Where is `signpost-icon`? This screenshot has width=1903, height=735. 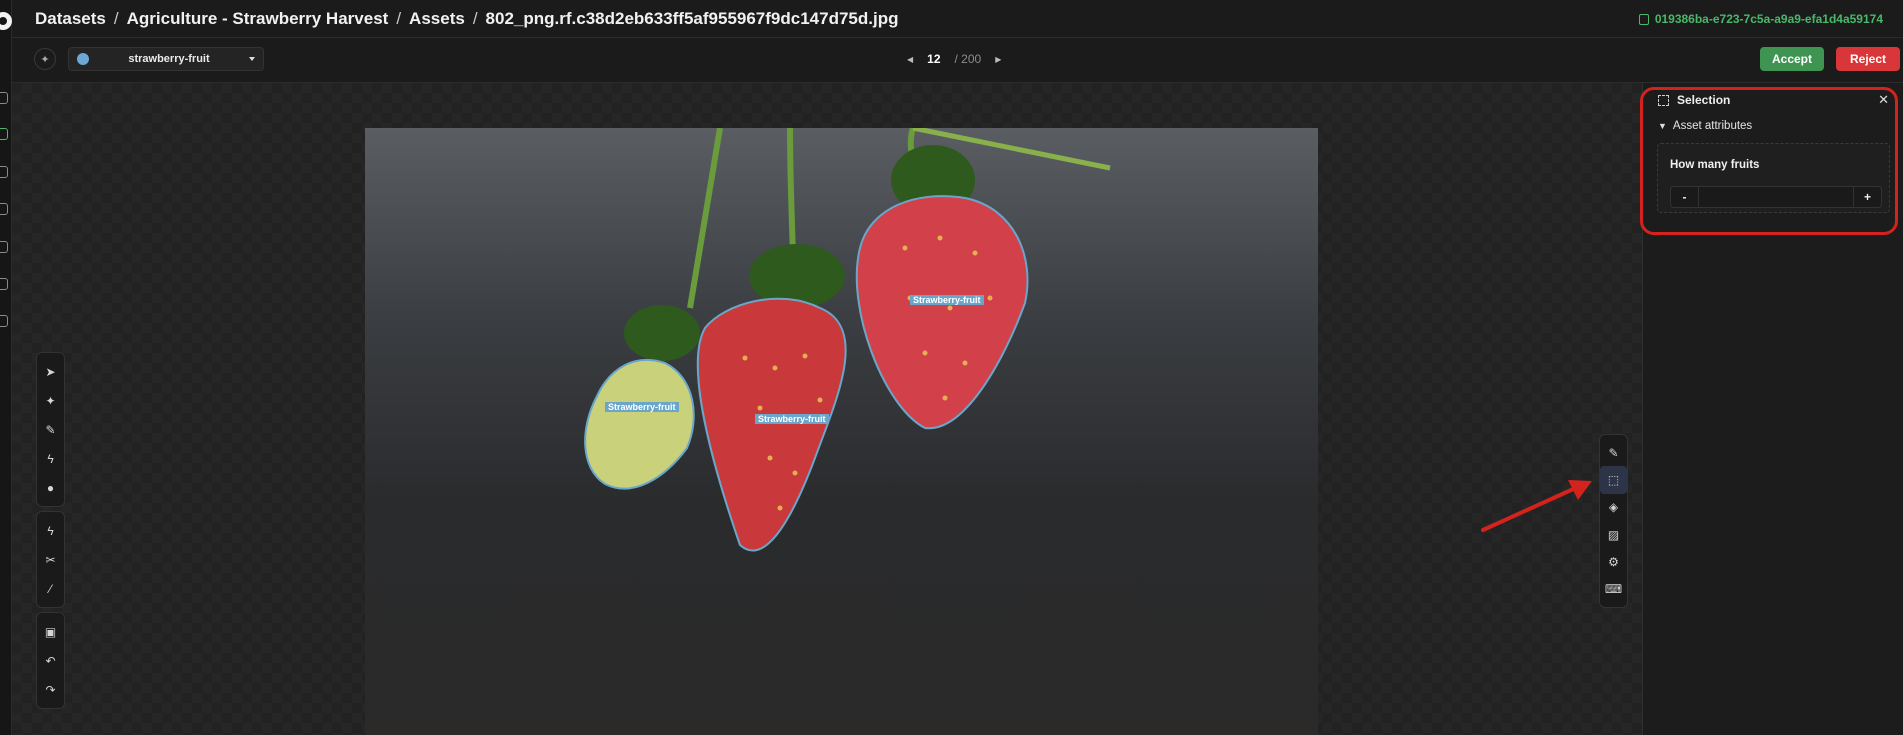 signpost-icon is located at coordinates (4, 321).